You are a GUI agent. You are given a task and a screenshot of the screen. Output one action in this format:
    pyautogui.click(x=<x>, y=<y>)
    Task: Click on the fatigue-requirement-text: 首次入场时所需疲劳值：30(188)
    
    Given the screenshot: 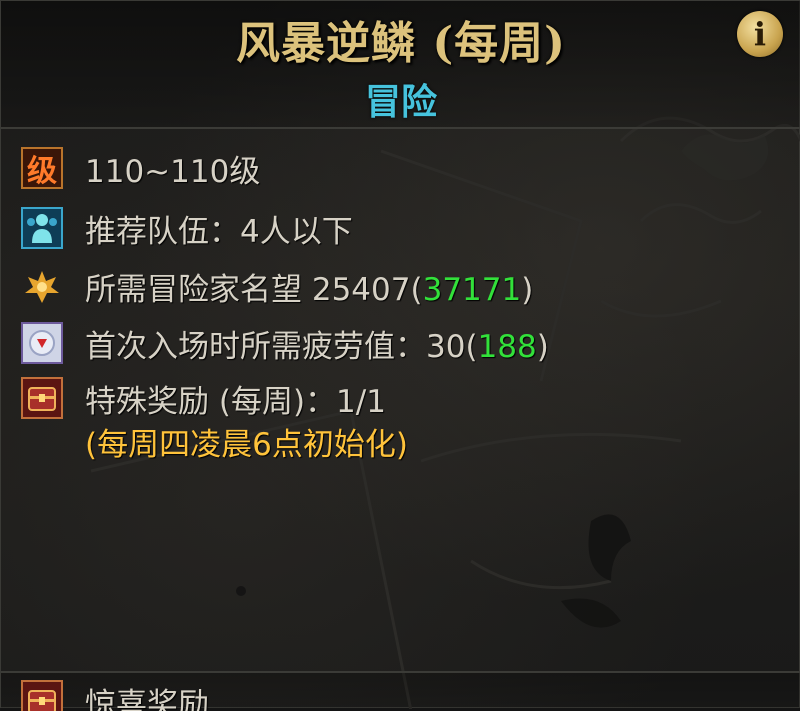 What is the action you would take?
    pyautogui.click(x=317, y=343)
    